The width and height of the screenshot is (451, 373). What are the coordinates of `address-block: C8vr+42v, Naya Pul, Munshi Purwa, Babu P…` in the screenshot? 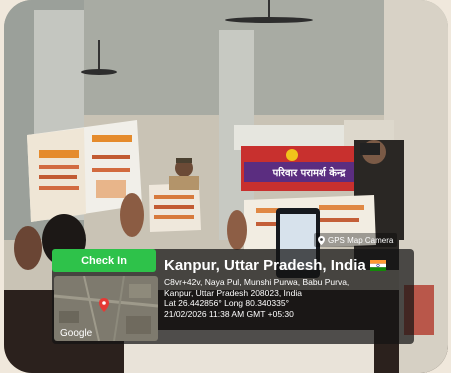 It's located at (286, 298).